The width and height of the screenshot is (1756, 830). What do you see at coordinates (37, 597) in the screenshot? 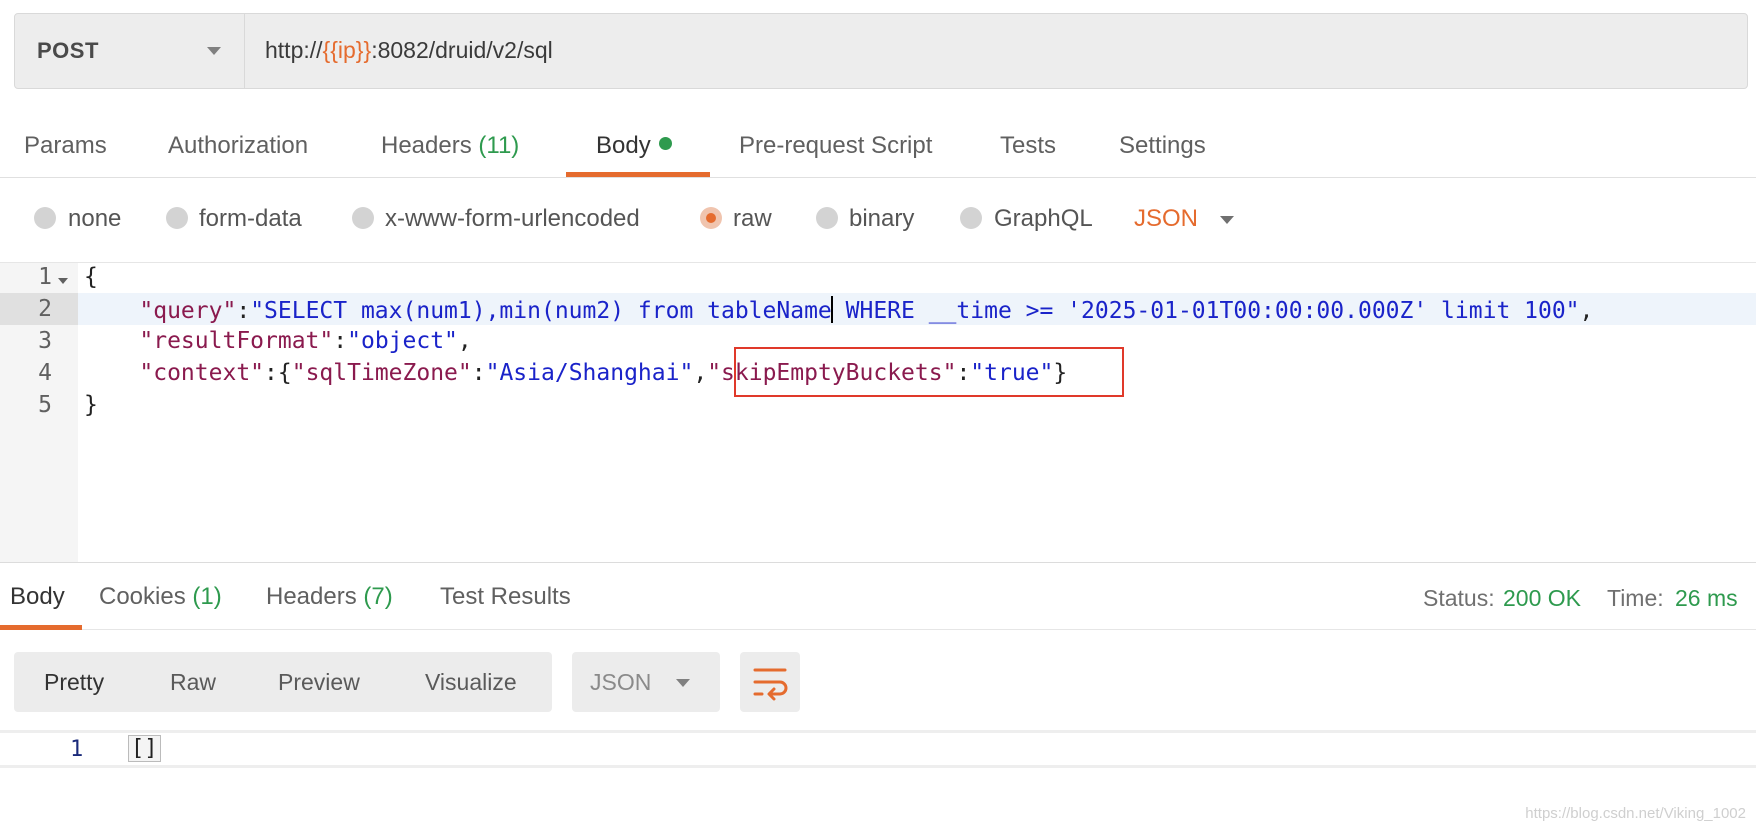
I see `tab-response-body: Body` at bounding box center [37, 597].